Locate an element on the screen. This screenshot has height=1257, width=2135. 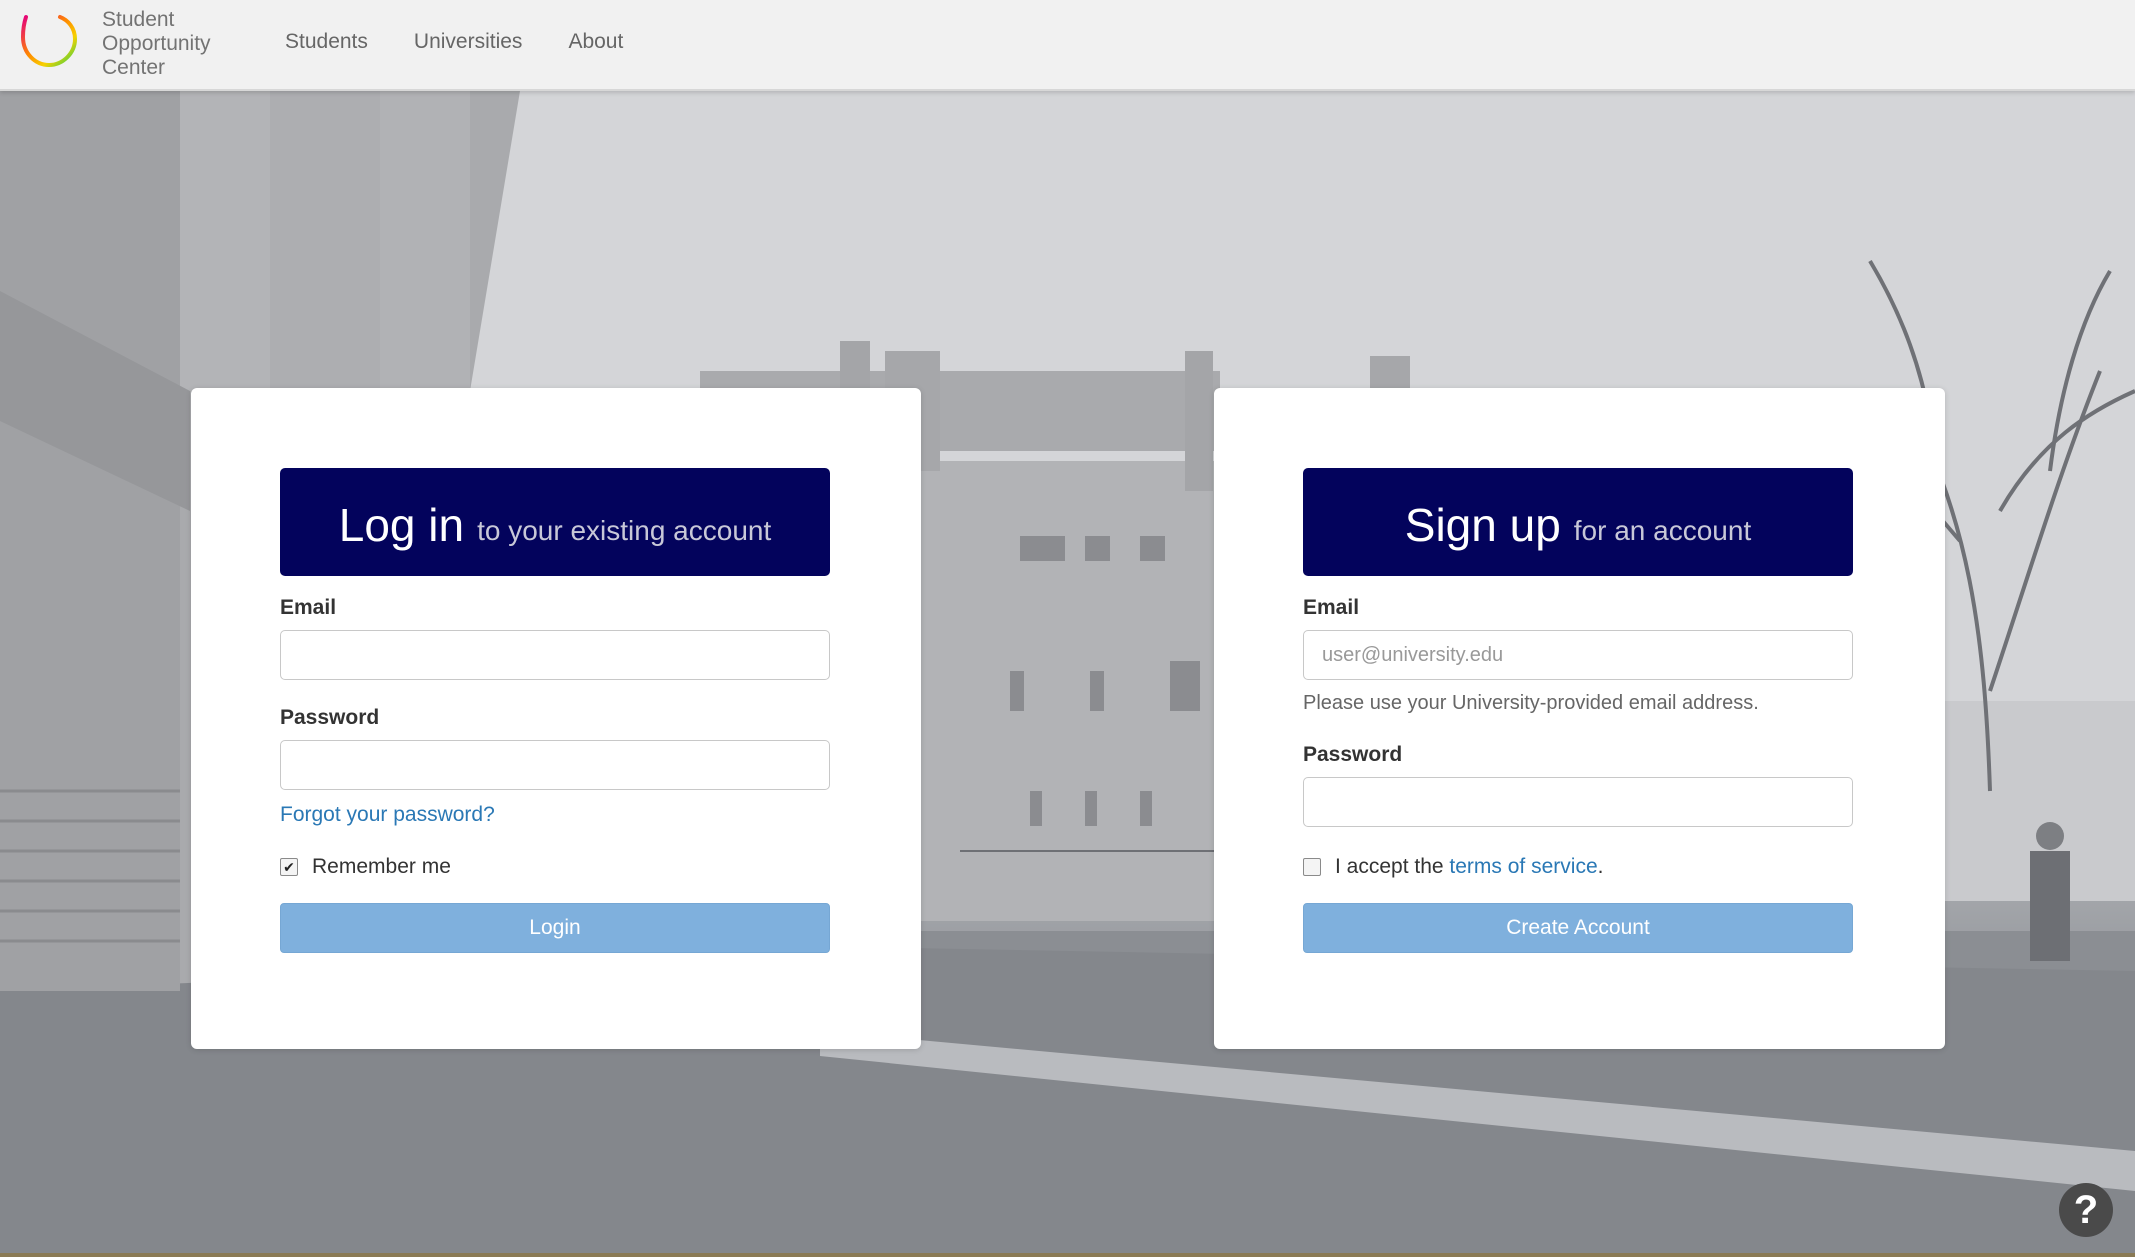
terms-checkbox is located at coordinates (1312, 867).